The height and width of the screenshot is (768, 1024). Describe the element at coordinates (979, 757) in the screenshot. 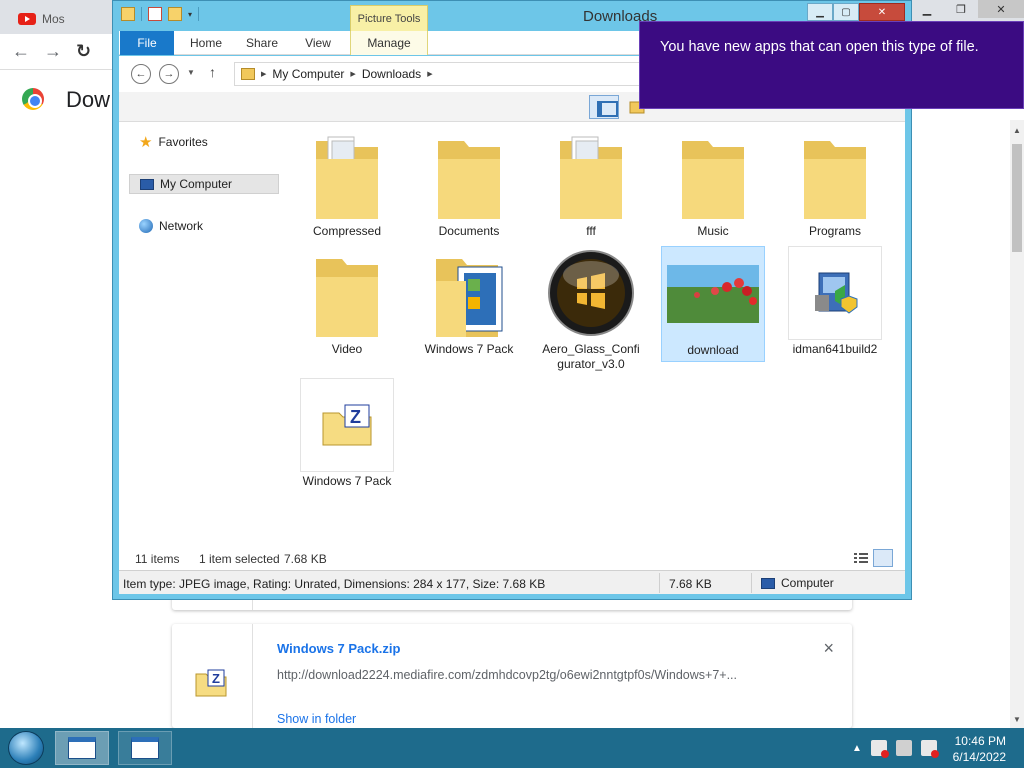

I see `clock-date: 6/14/2022` at that location.